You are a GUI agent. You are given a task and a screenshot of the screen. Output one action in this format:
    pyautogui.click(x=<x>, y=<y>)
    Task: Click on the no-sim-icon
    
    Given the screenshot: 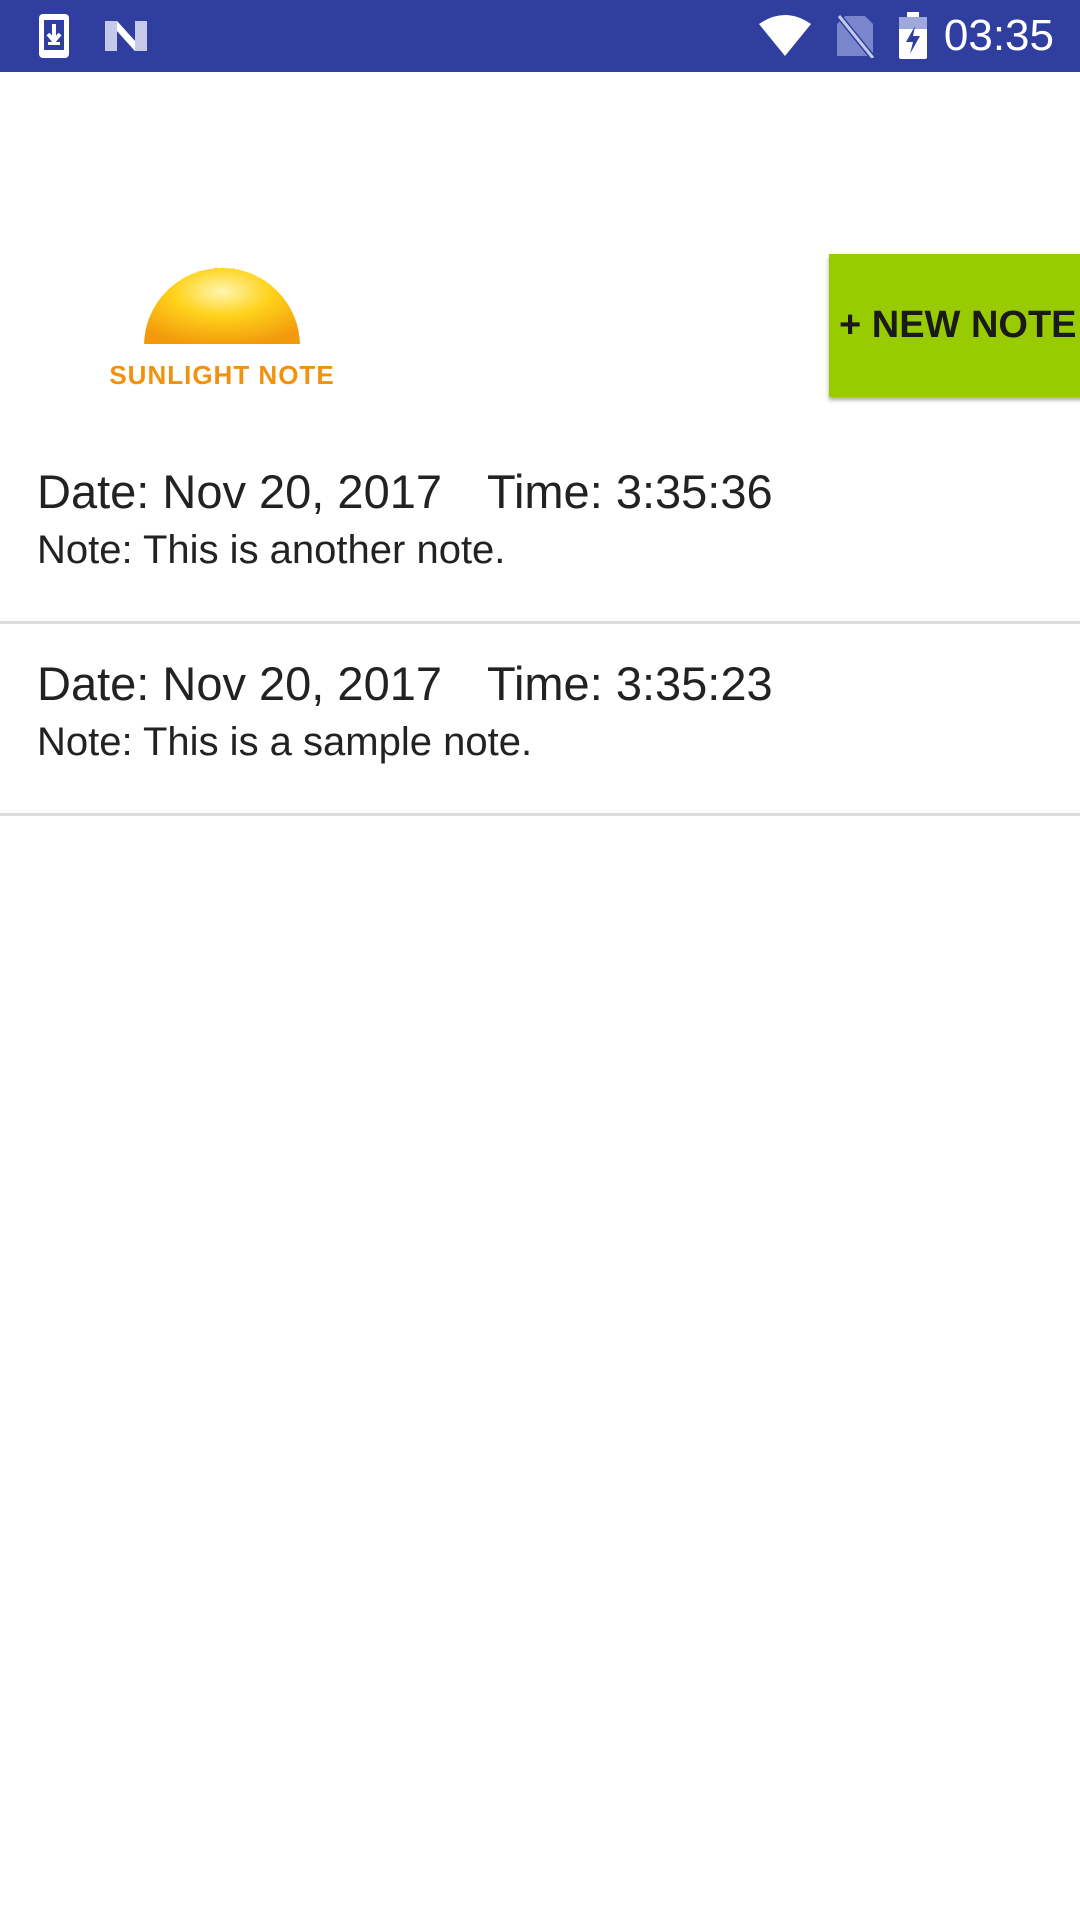 What is the action you would take?
    pyautogui.click(x=855, y=36)
    